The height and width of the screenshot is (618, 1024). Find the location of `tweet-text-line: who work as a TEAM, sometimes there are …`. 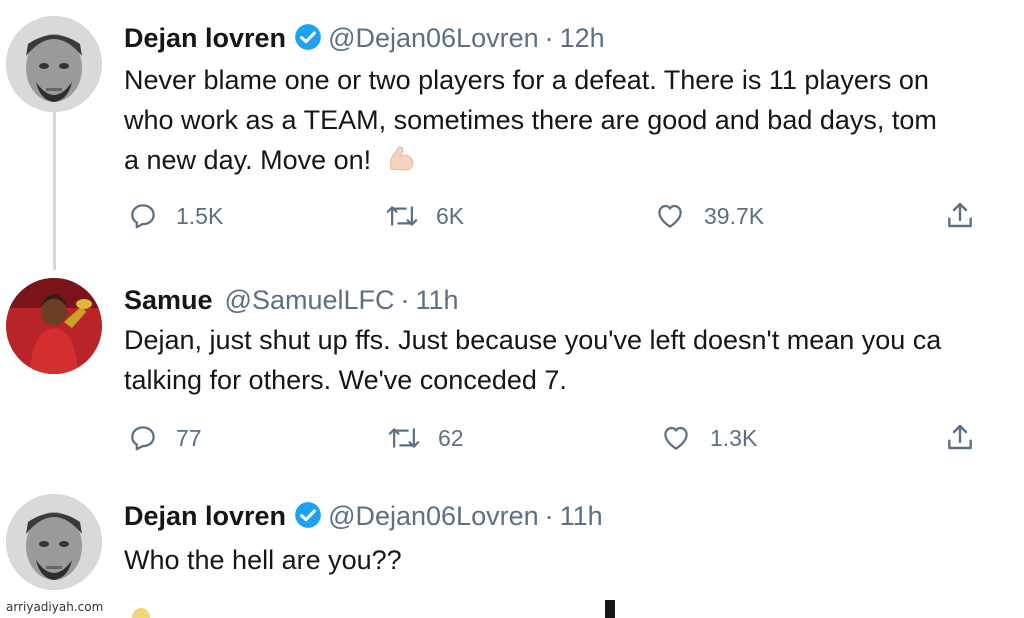

tweet-text-line: who work as a TEAM, sometimes there are … is located at coordinates (530, 120).